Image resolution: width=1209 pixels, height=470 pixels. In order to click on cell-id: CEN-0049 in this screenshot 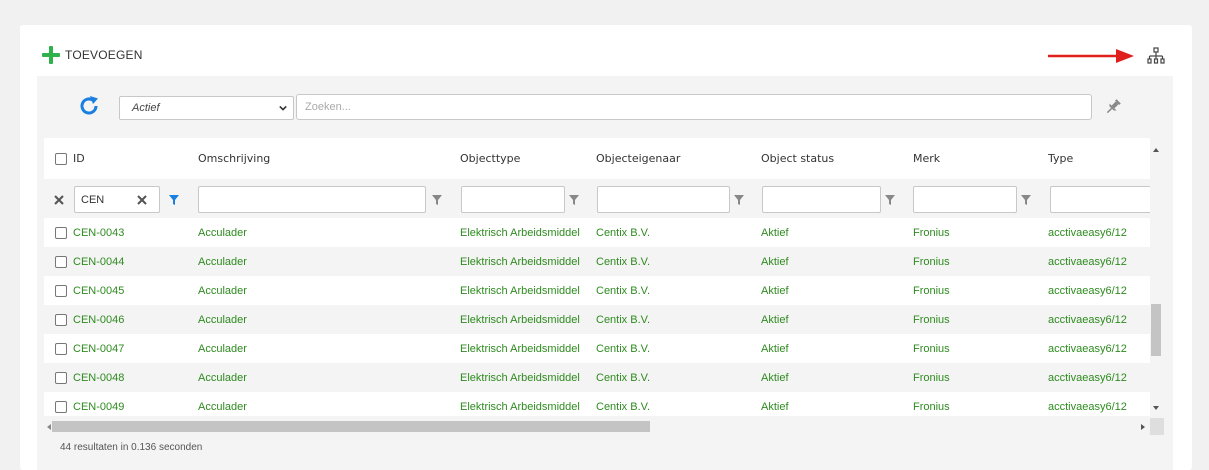, I will do `click(89, 404)`.